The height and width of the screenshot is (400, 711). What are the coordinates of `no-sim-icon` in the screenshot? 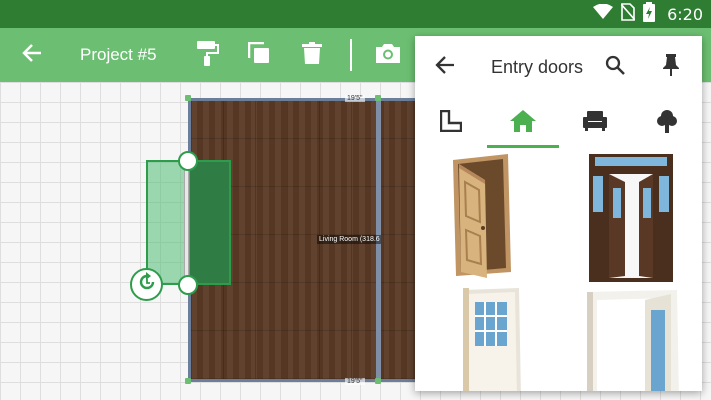 It's located at (628, 14).